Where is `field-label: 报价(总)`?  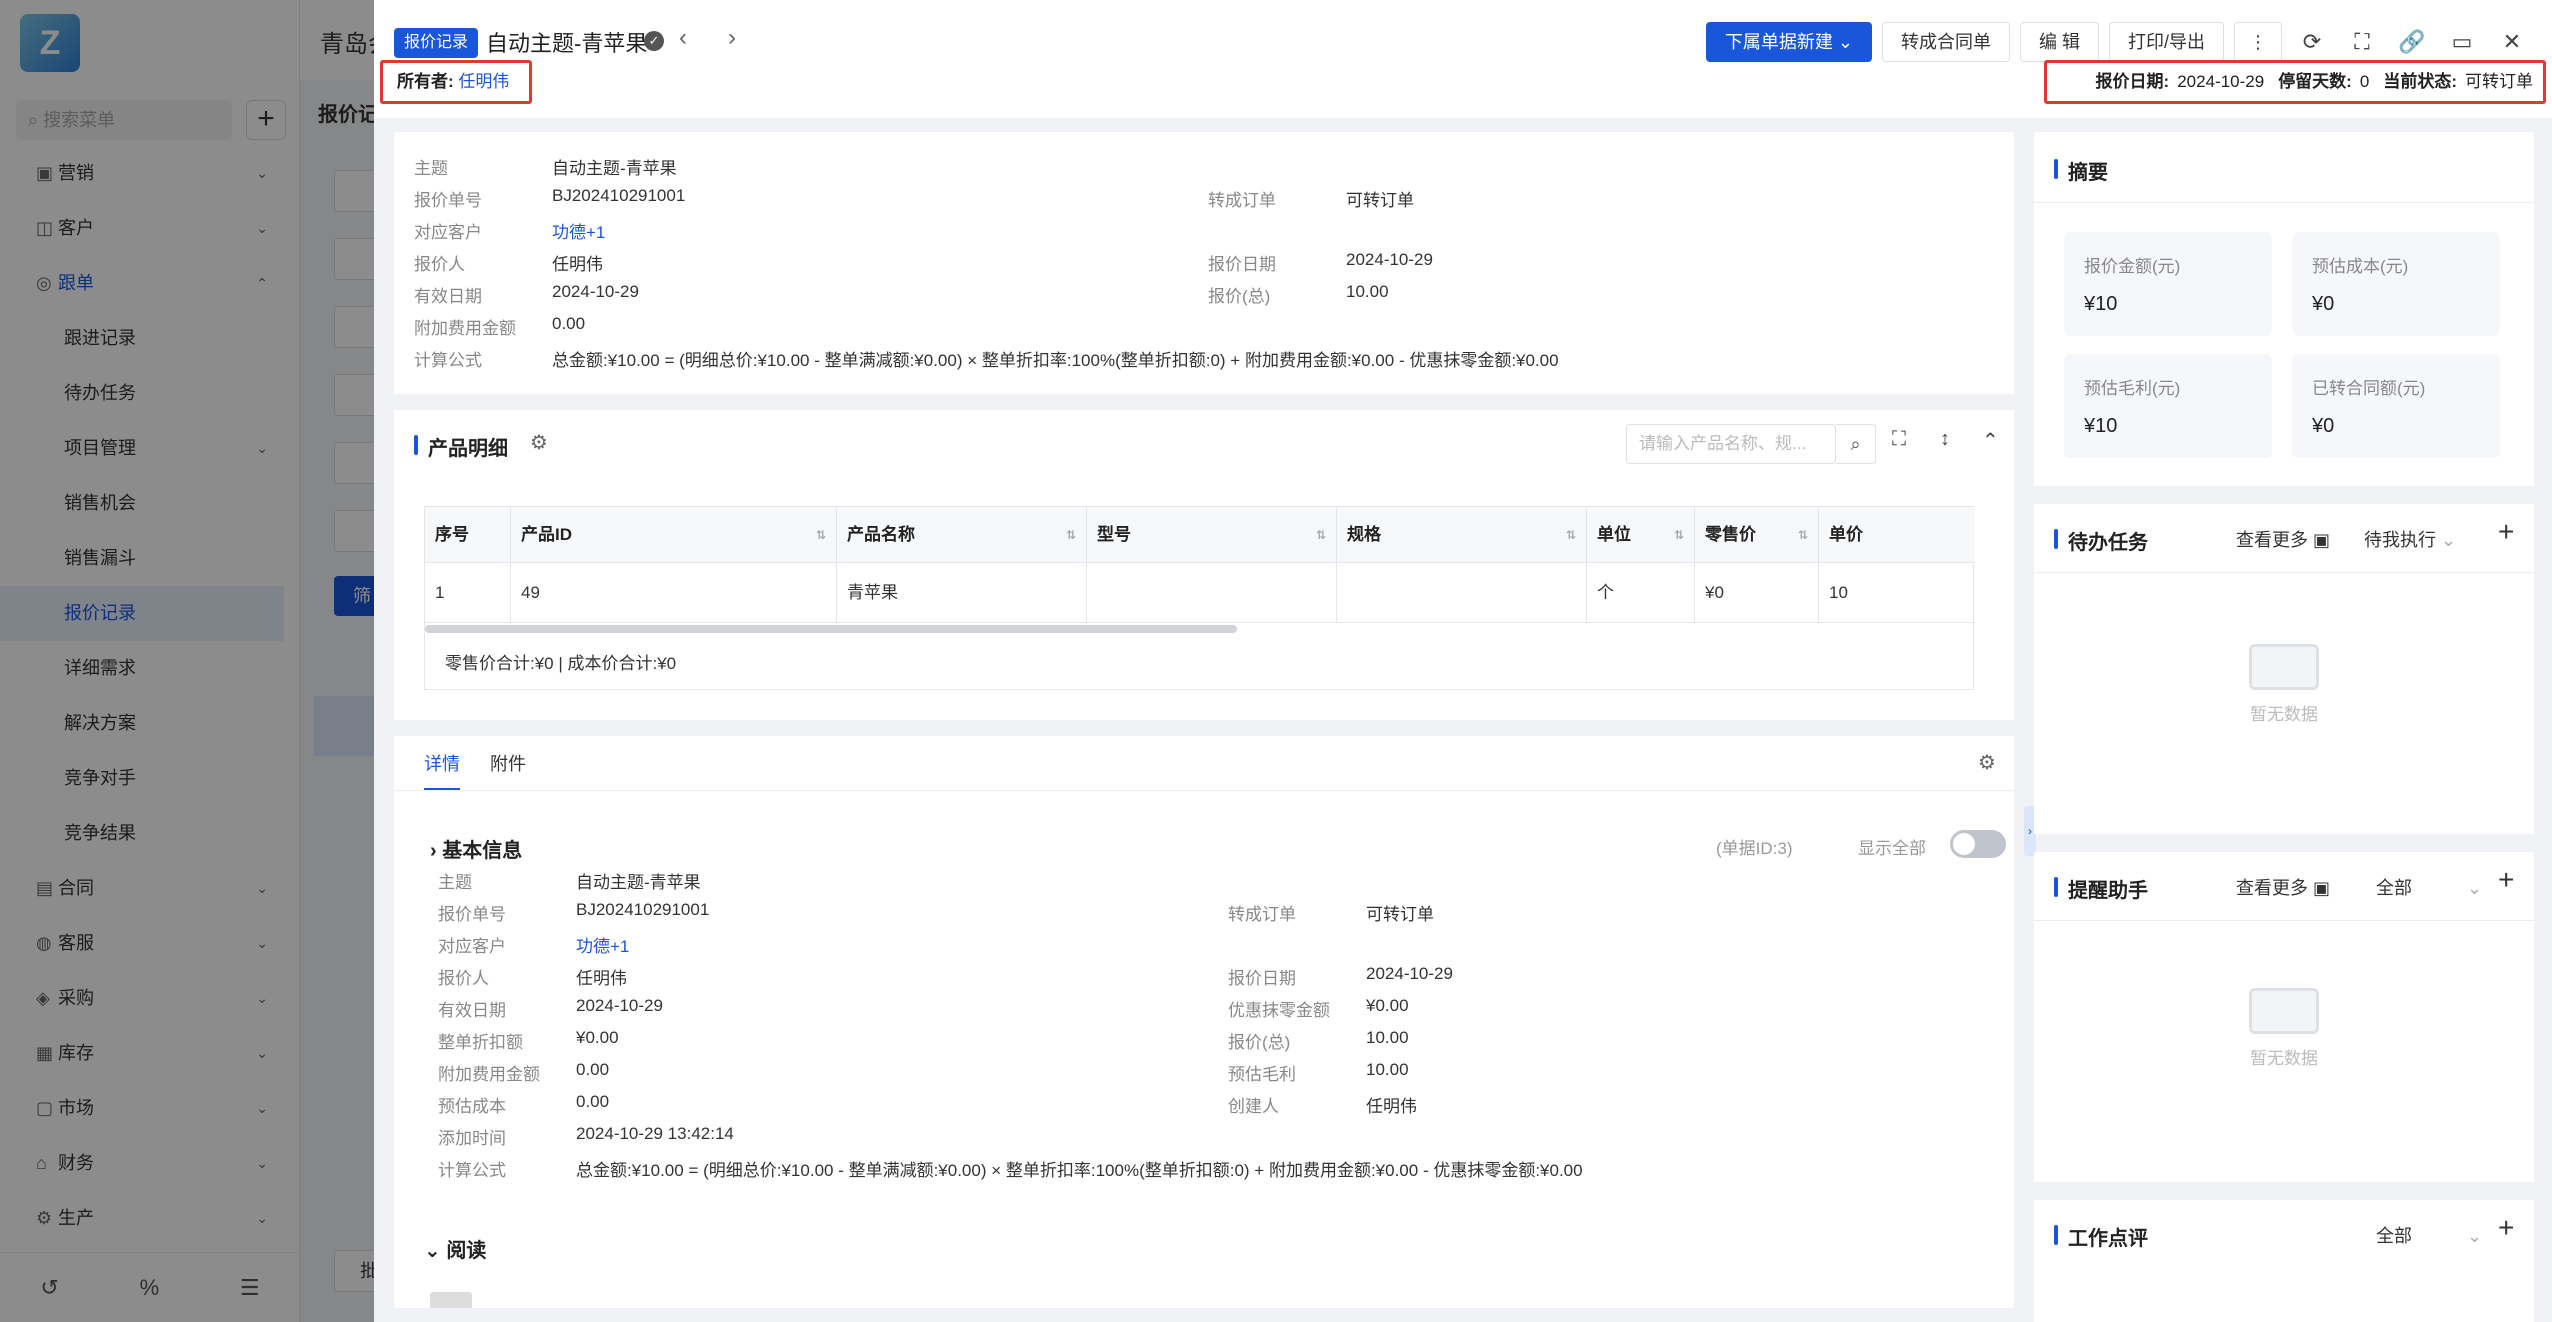
field-label: 报价(总) is located at coordinates (1239, 296).